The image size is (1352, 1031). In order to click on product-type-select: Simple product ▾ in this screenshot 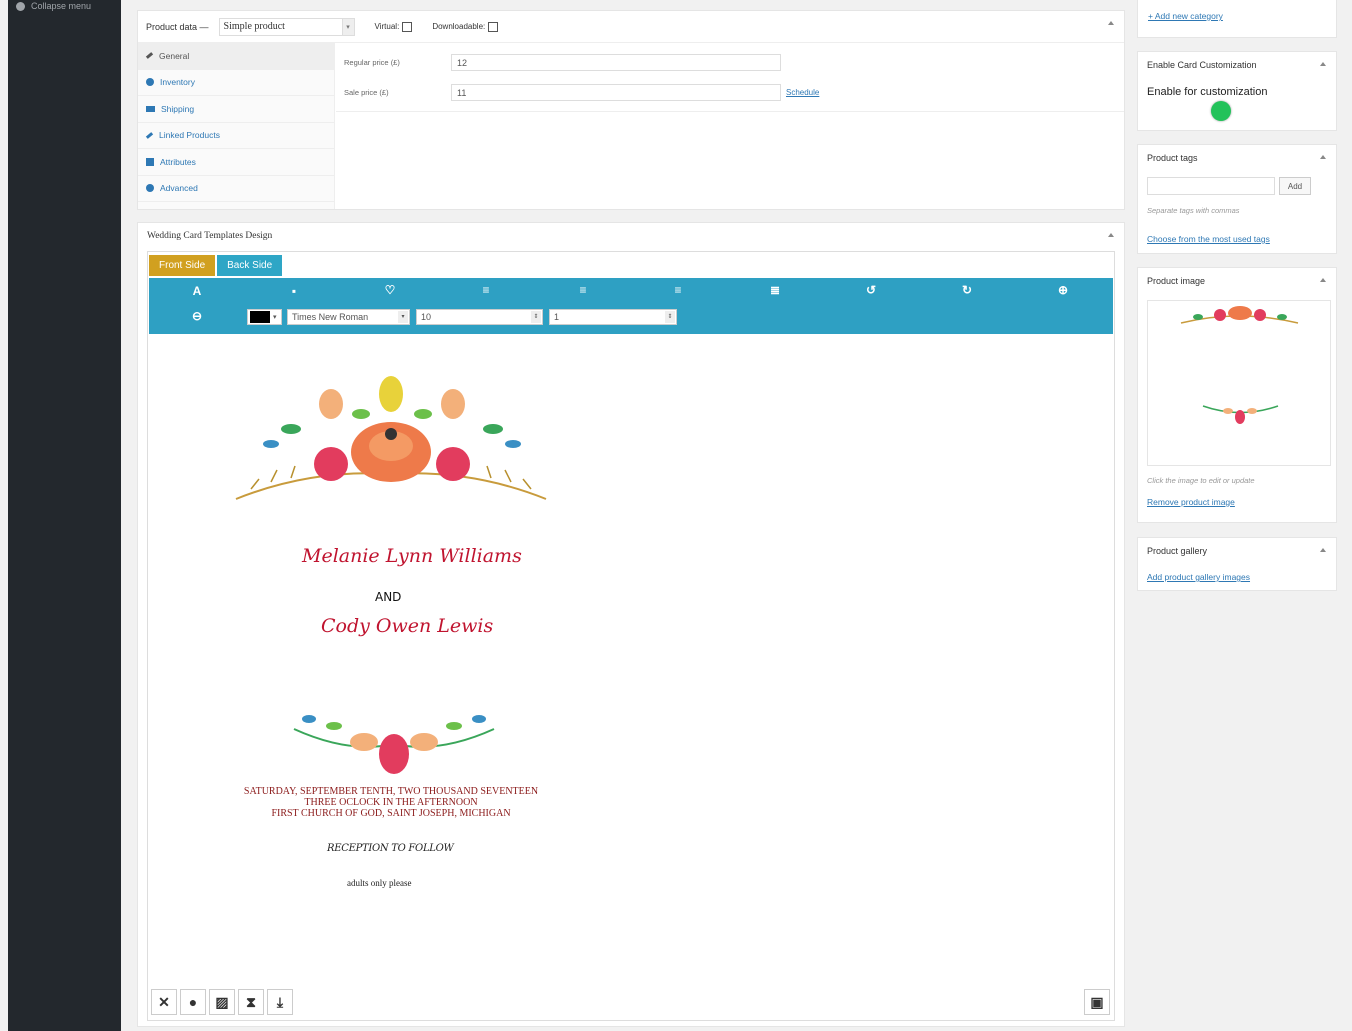, I will do `click(286, 26)`.